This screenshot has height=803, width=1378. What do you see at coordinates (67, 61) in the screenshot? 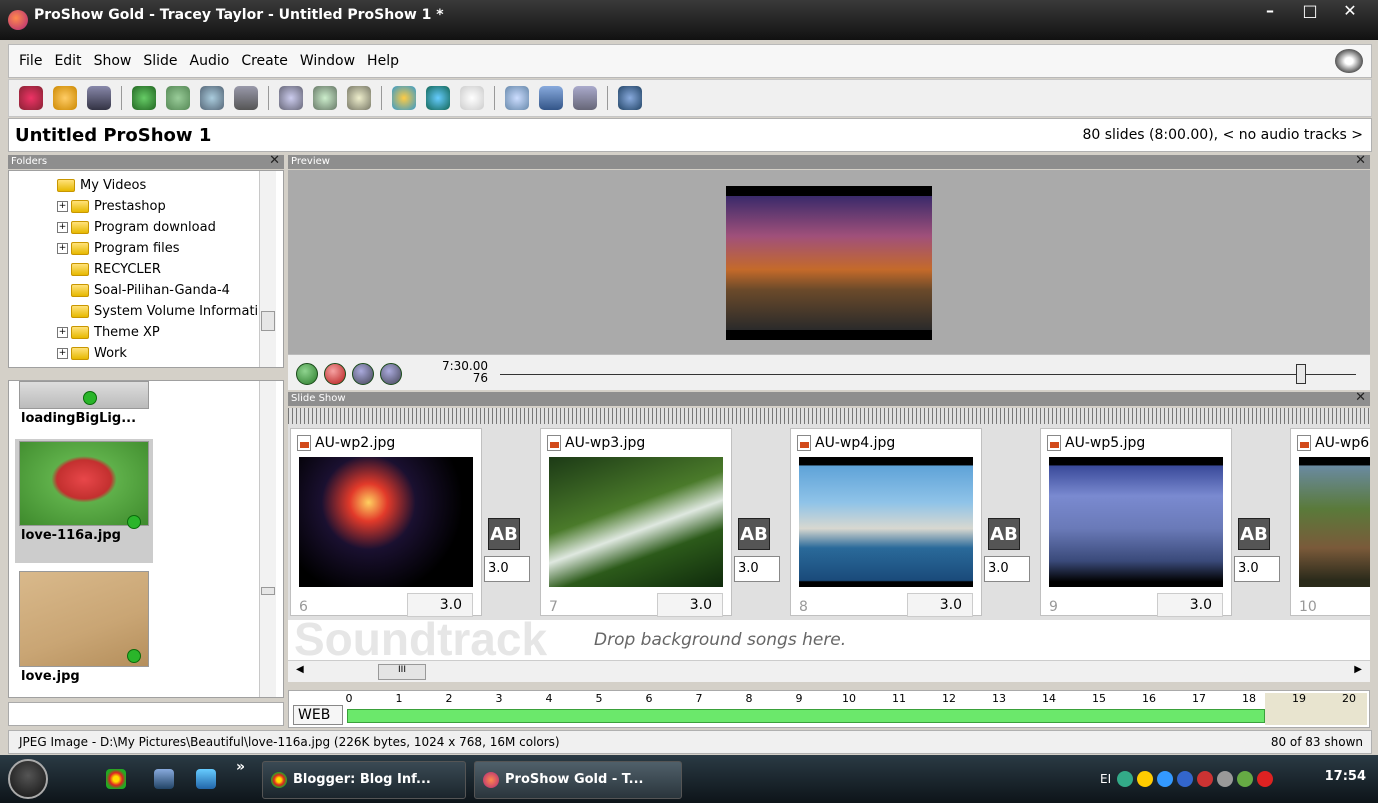
I see `menu-edit: Edit` at bounding box center [67, 61].